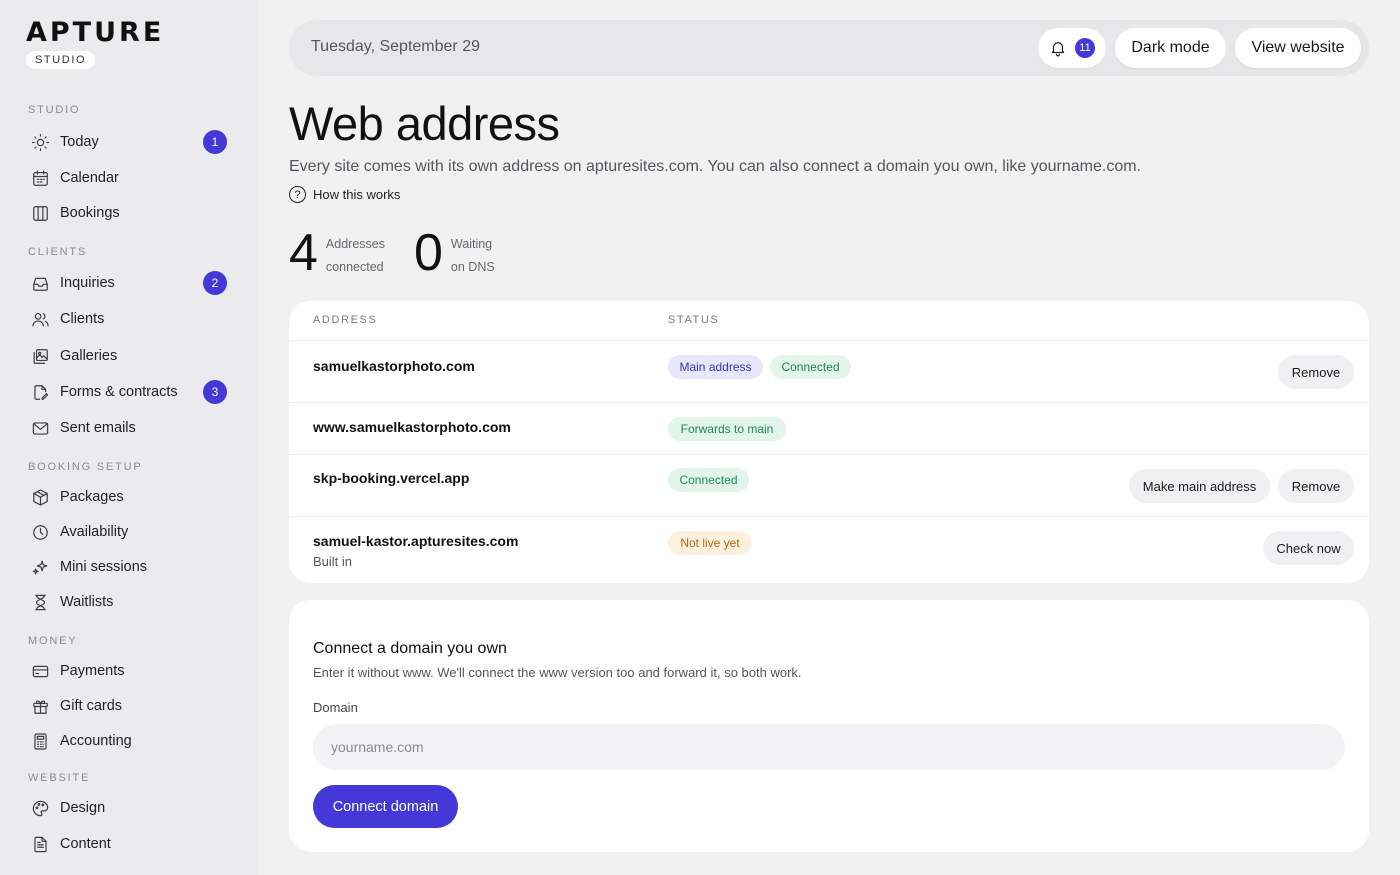 The height and width of the screenshot is (875, 1400). I want to click on address-text: samuel-kastor.apturesites.com, so click(416, 541).